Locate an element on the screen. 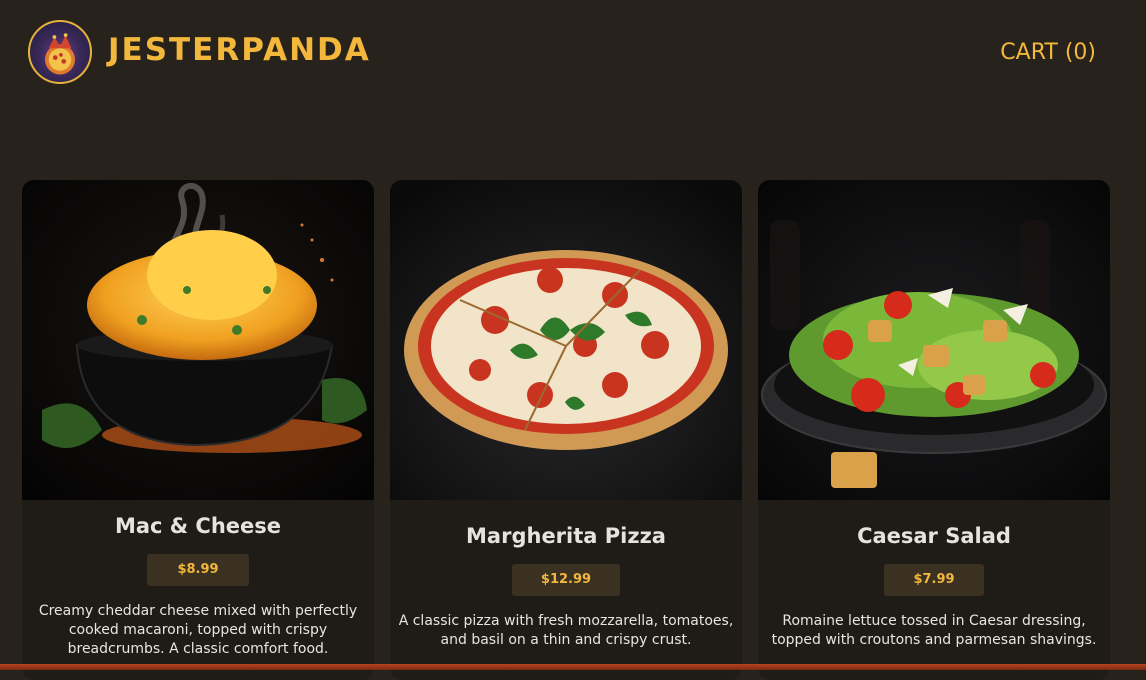 This screenshot has width=1146, height=680. price-badge: $8.99 is located at coordinates (198, 570).